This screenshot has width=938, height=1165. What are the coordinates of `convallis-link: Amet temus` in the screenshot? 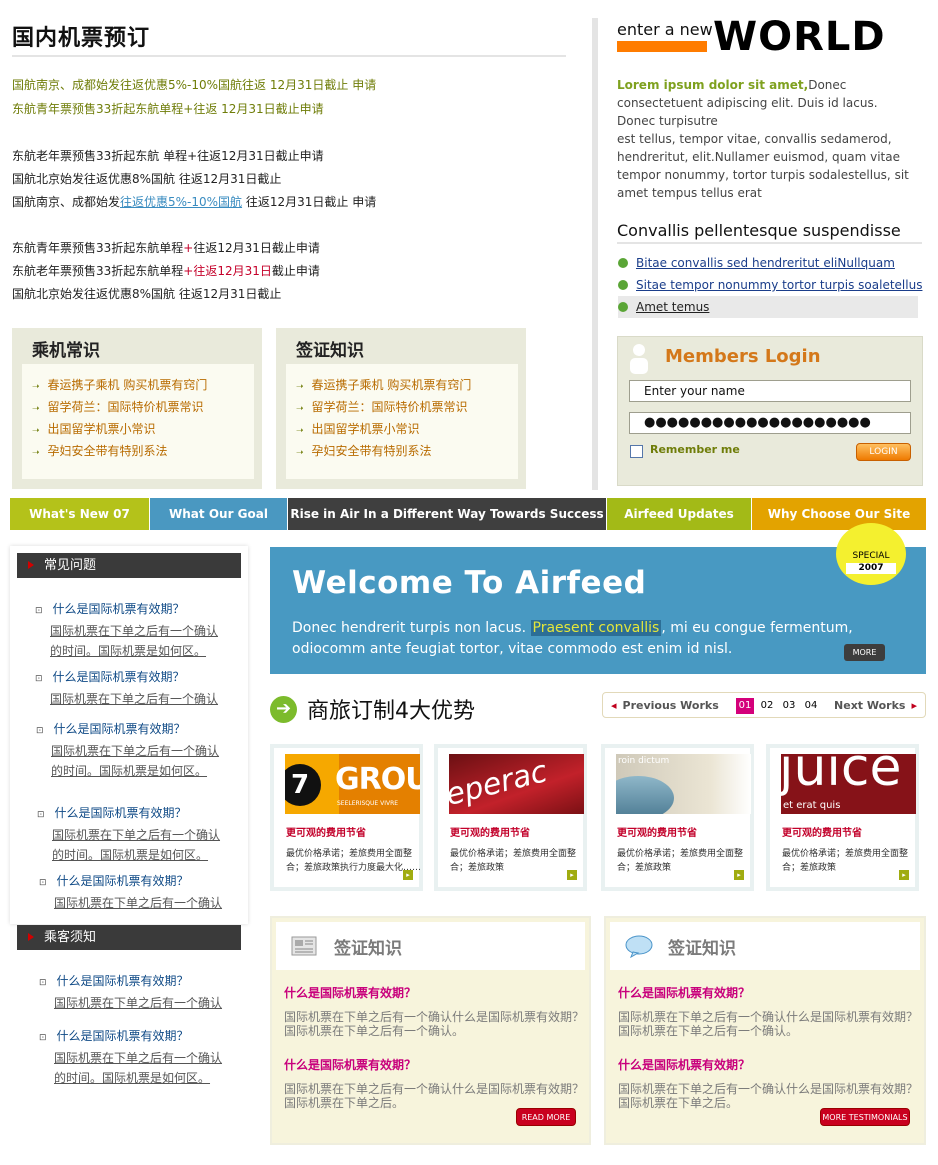 It's located at (768, 307).